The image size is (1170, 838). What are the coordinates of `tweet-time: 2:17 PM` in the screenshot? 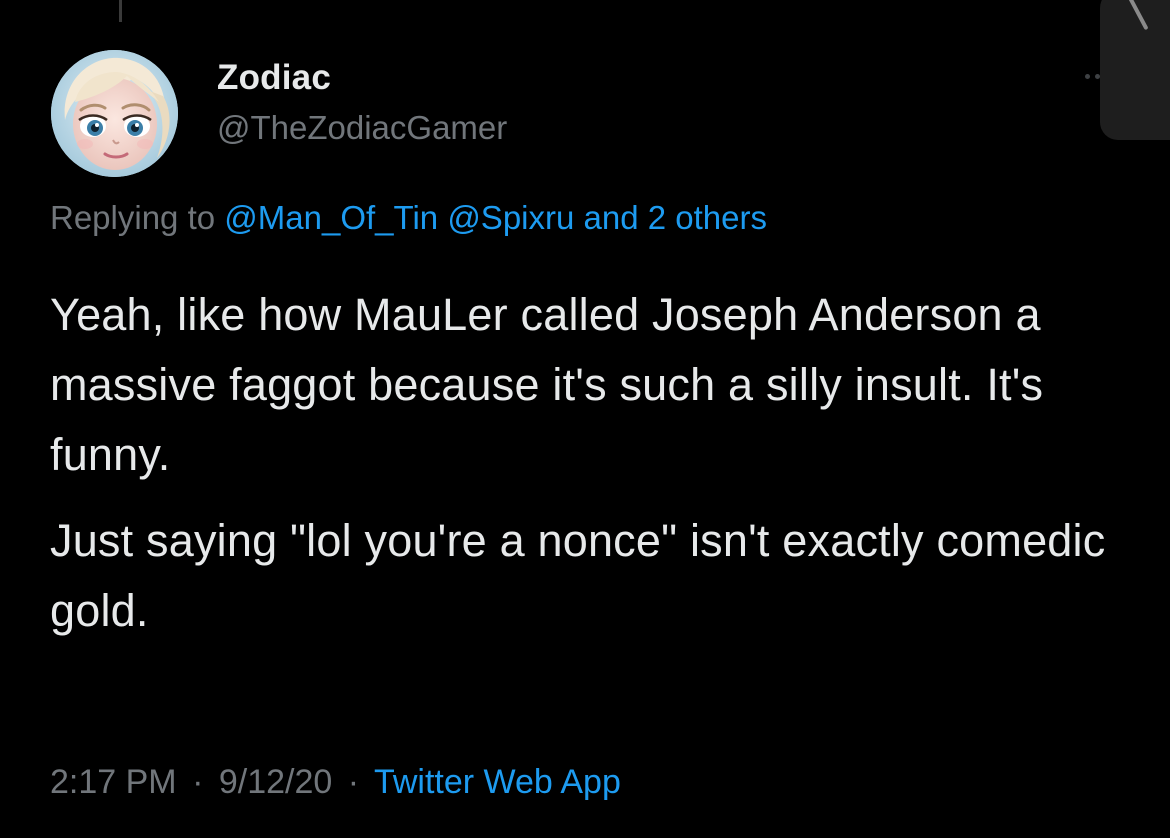 It's located at (113, 782).